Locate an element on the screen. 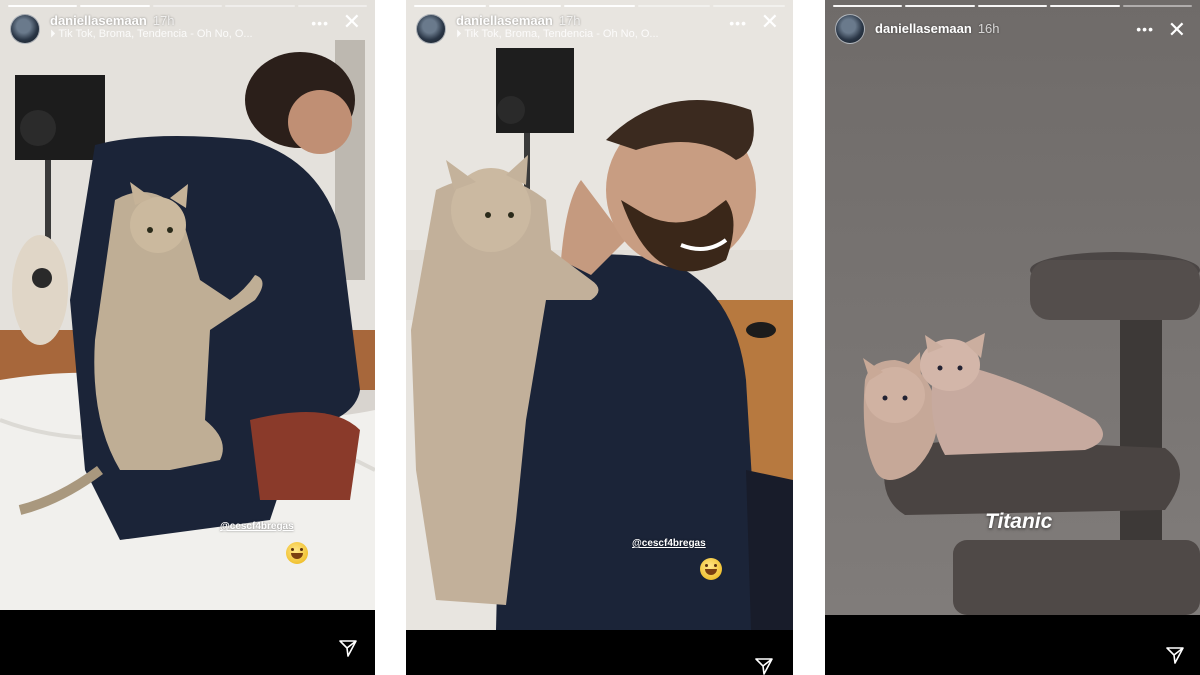 Image resolution: width=1200 pixels, height=675 pixels. story-header: daniellasemaan 16h ••• ✕ is located at coordinates (1012, 28).